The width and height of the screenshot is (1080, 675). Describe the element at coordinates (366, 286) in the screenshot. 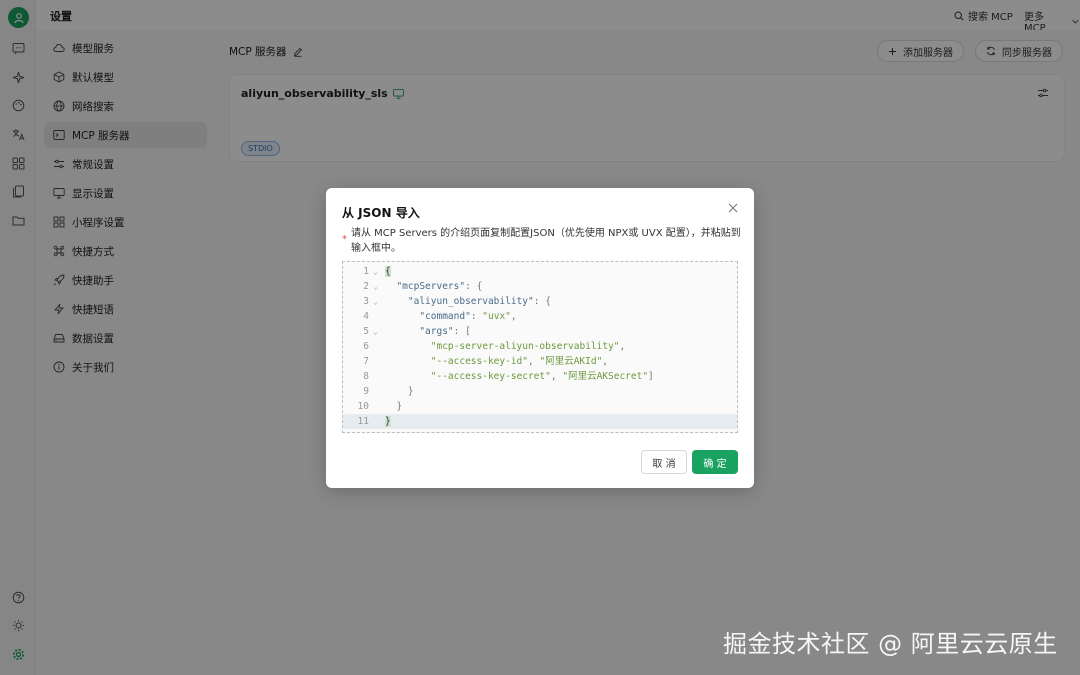

I see `line-number: 2` at that location.